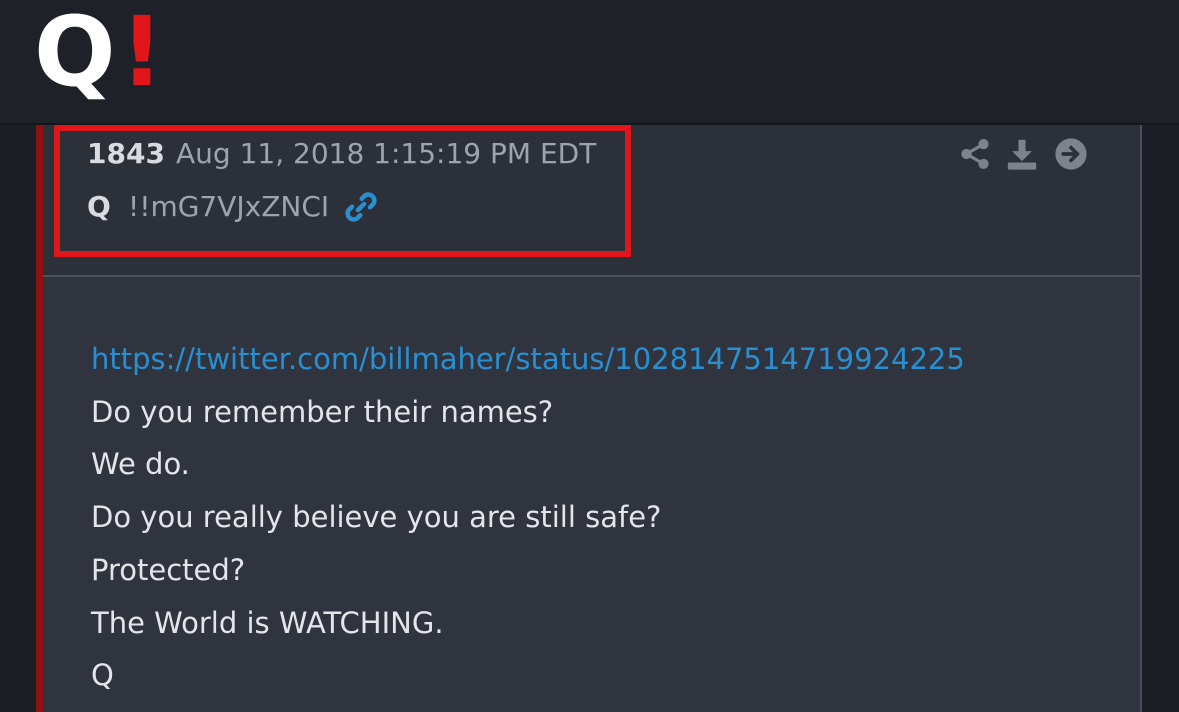  I want to click on share-icon, so click(975, 154).